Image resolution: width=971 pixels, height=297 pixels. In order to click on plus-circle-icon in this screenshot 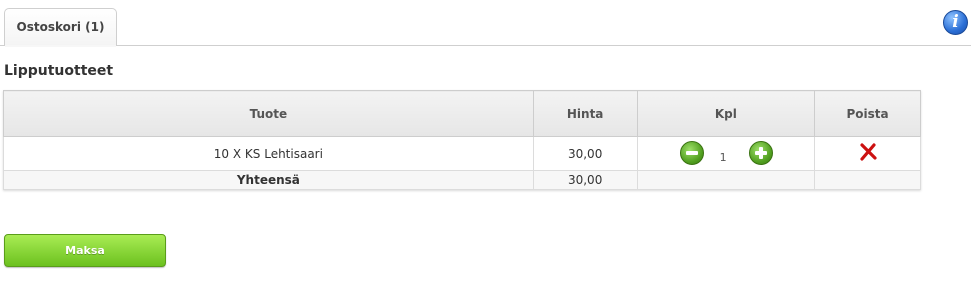, I will do `click(760, 153)`.